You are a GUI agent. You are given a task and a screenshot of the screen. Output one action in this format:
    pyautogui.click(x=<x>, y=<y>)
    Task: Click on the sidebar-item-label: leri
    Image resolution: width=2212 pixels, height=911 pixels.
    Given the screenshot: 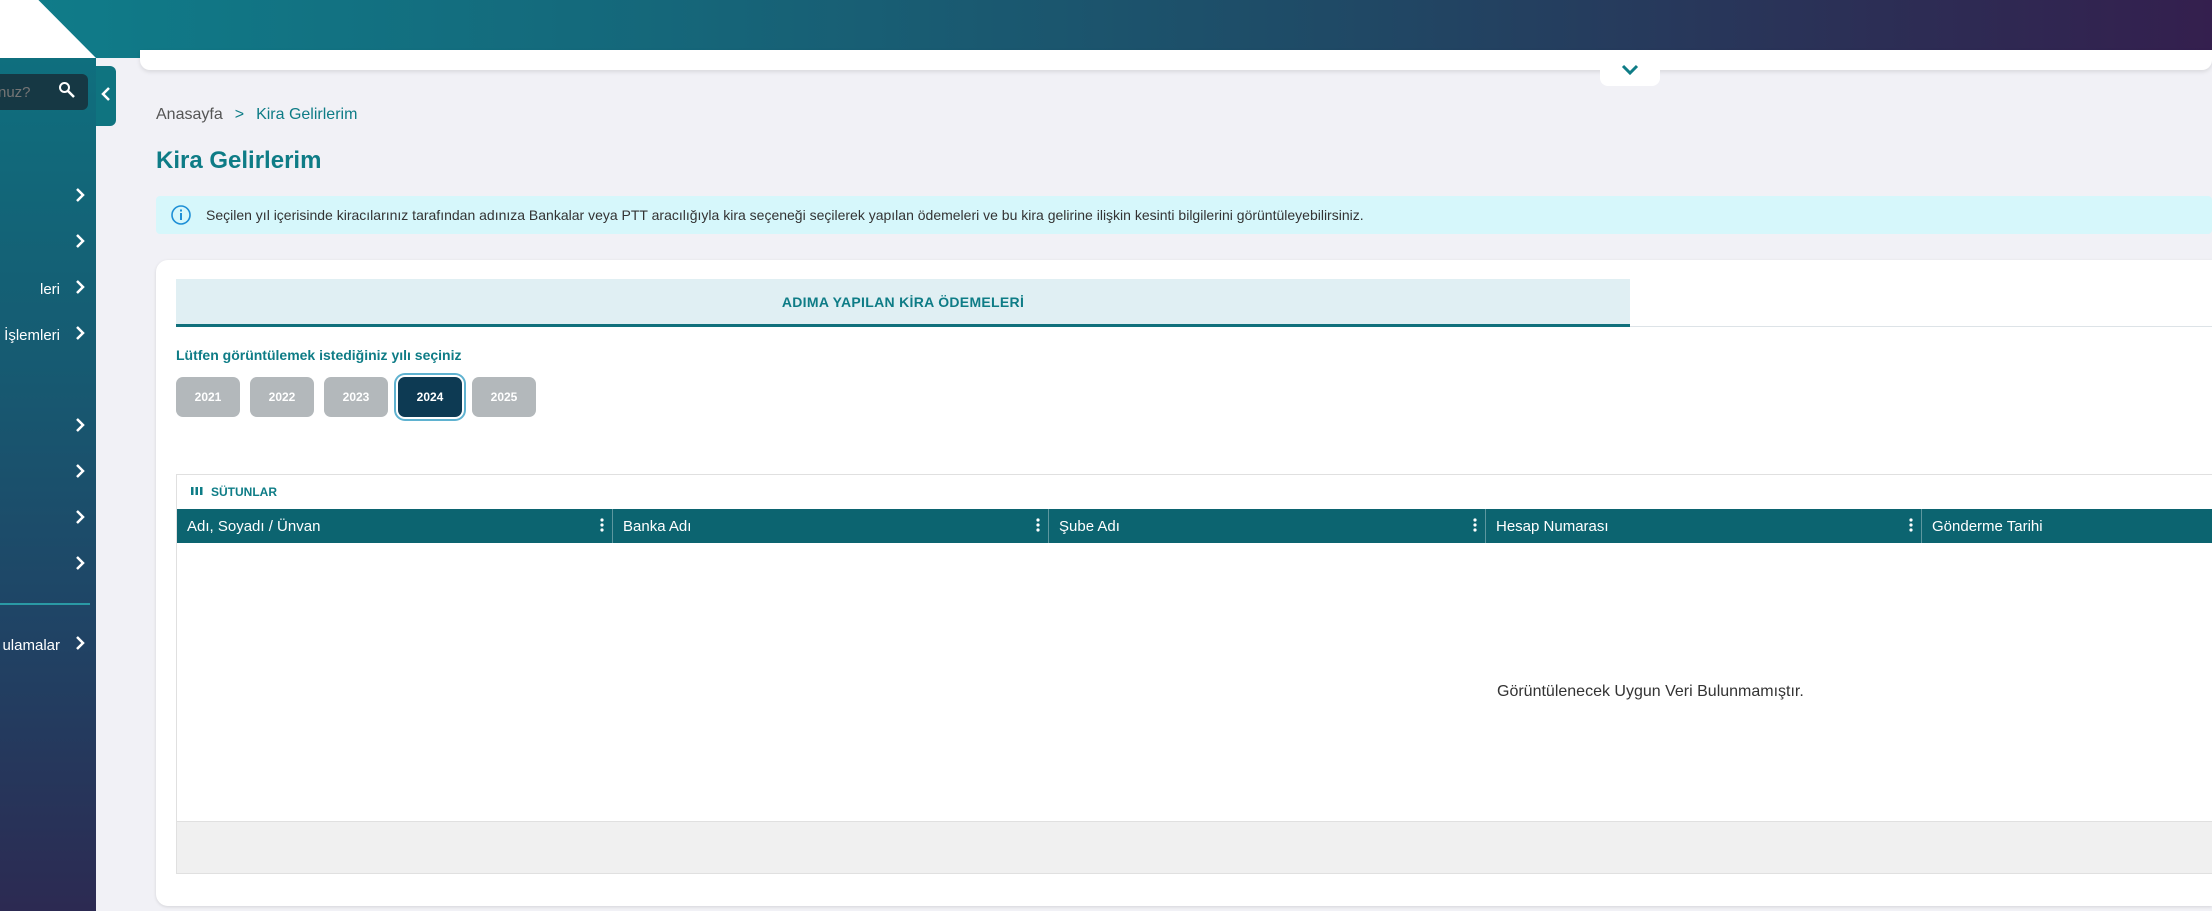 What is the action you would take?
    pyautogui.click(x=49, y=289)
    